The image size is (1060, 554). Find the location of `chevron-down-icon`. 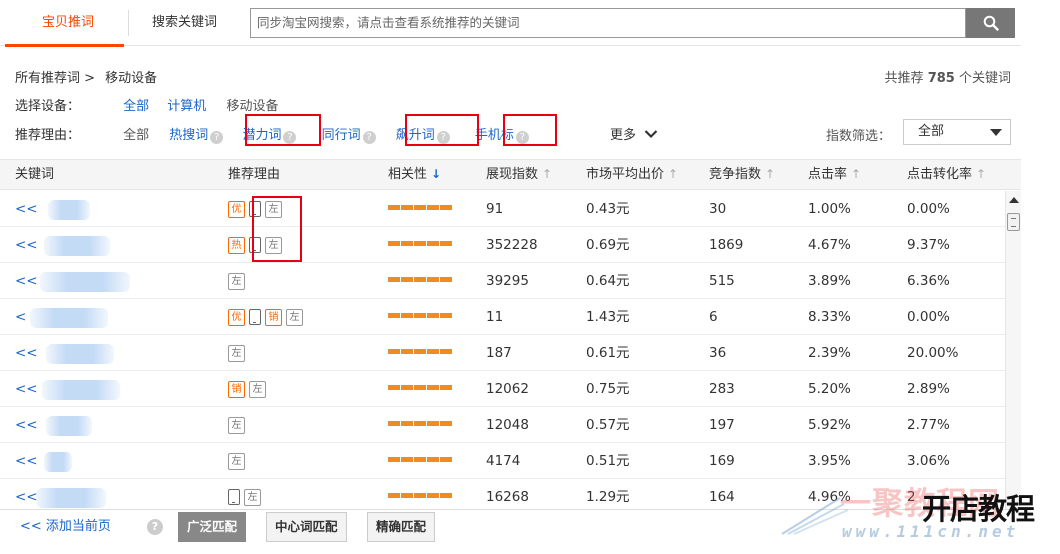

chevron-down-icon is located at coordinates (651, 134).